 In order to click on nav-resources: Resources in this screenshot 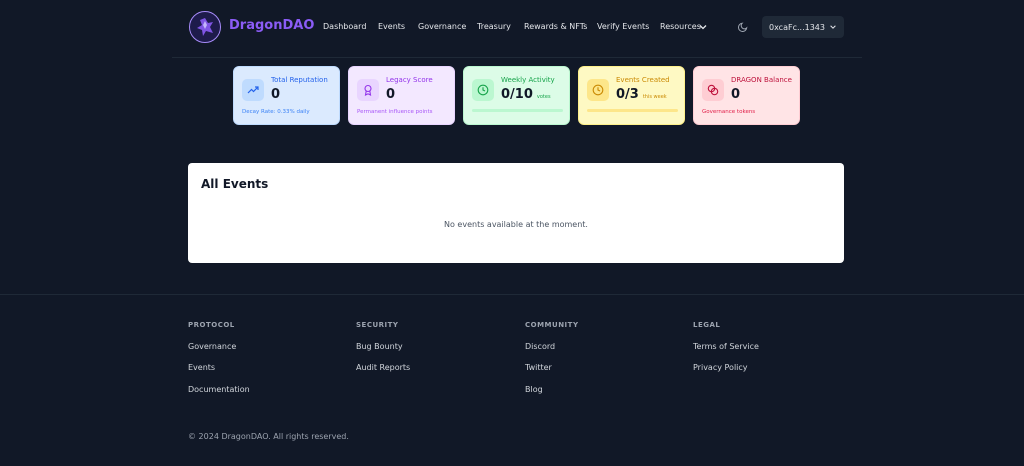, I will do `click(680, 26)`.